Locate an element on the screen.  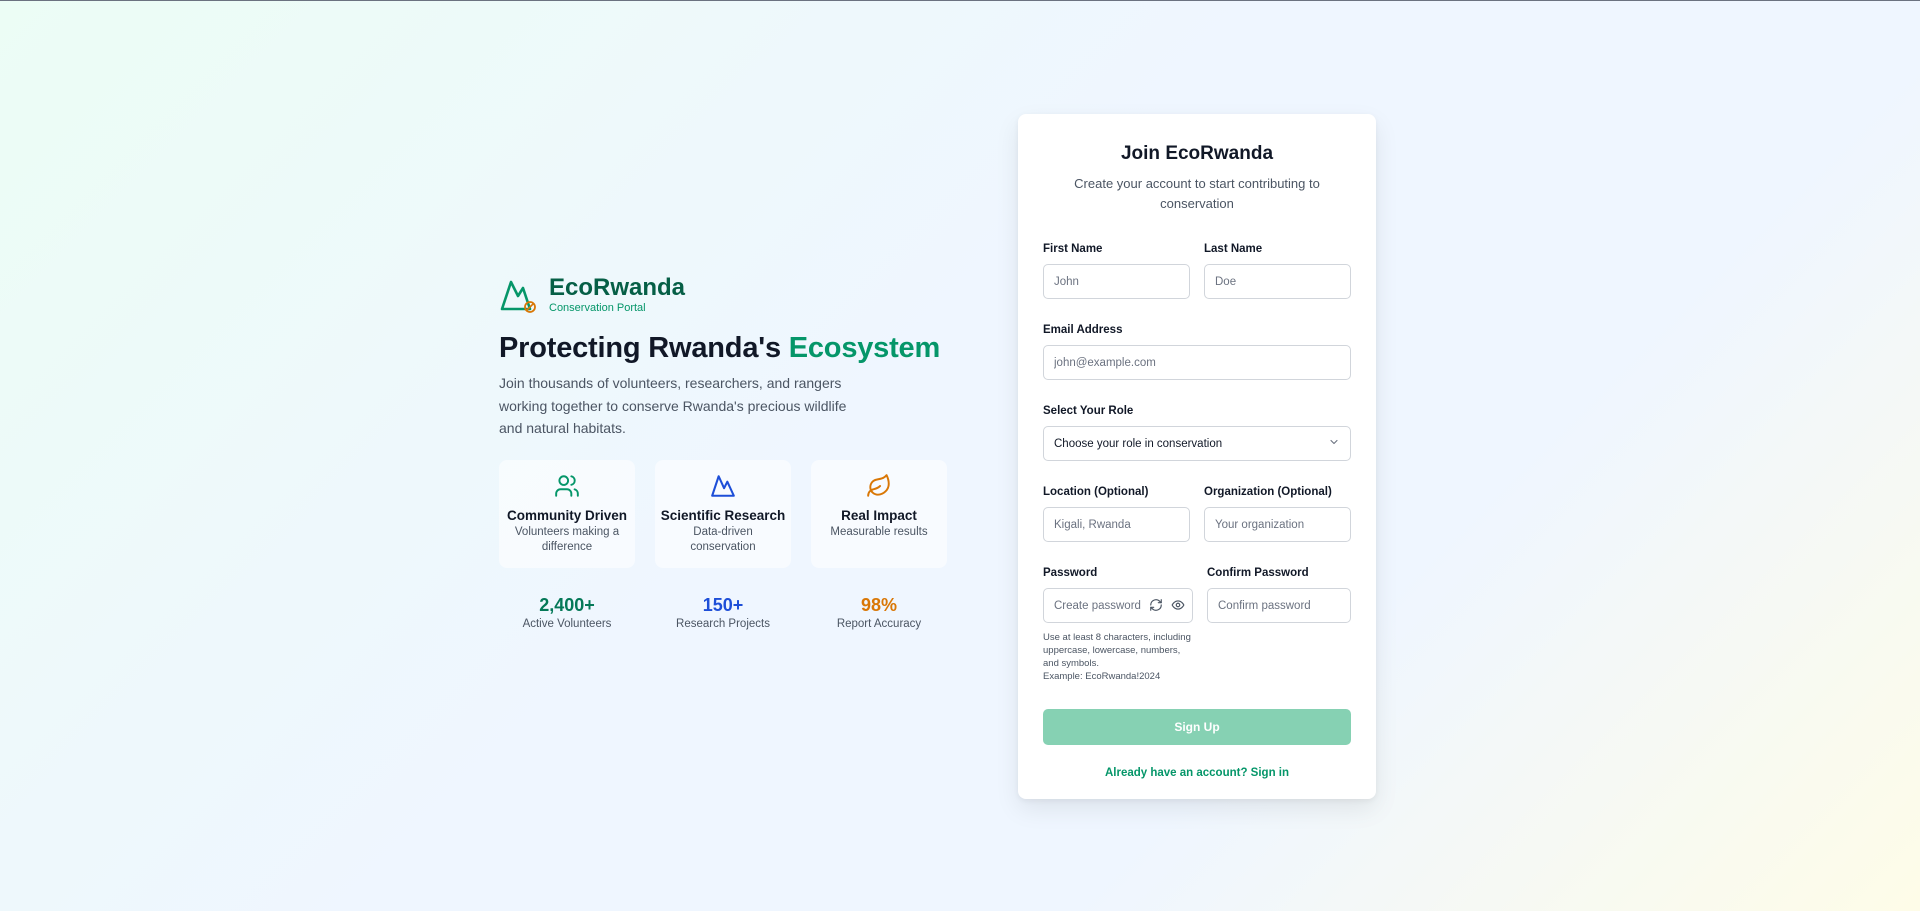
password-input-wrap is located at coordinates (1118, 605).